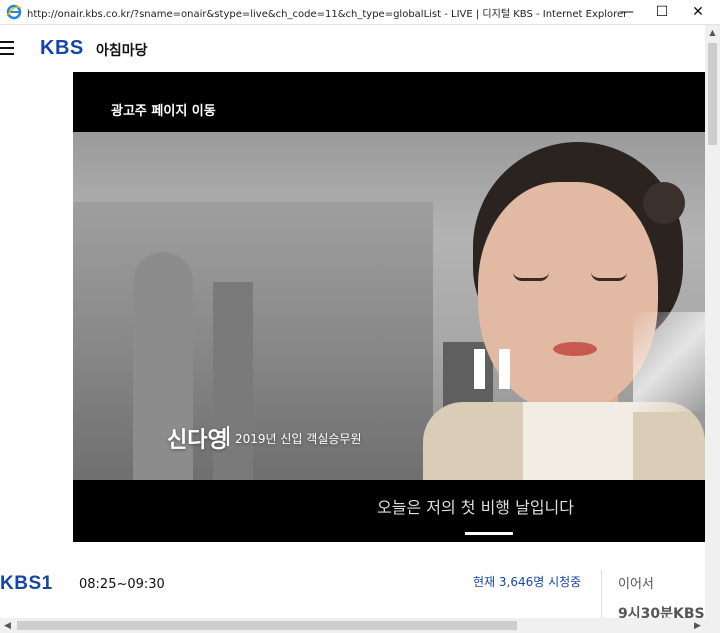 The image size is (720, 633). I want to click on close-button: ✕, so click(698, 12).